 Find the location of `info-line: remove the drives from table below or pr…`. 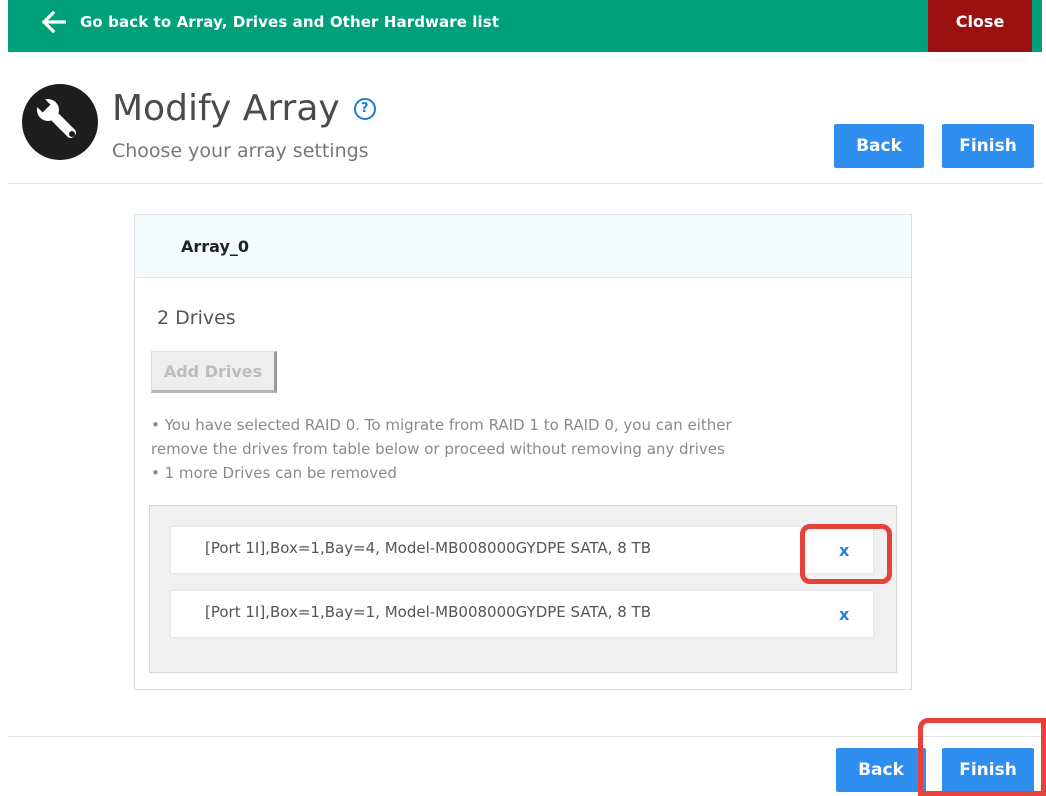

info-line: remove the drives from table below or pr… is located at coordinates (438, 449).